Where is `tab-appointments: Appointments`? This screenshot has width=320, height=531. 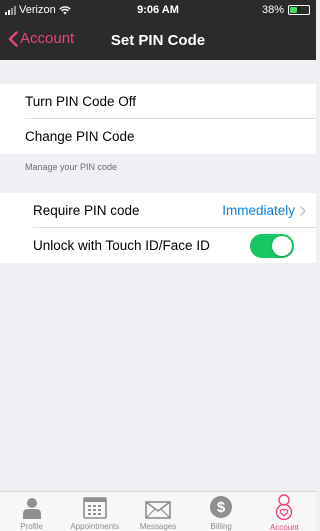
tab-appointments: Appointments is located at coordinates (94, 511).